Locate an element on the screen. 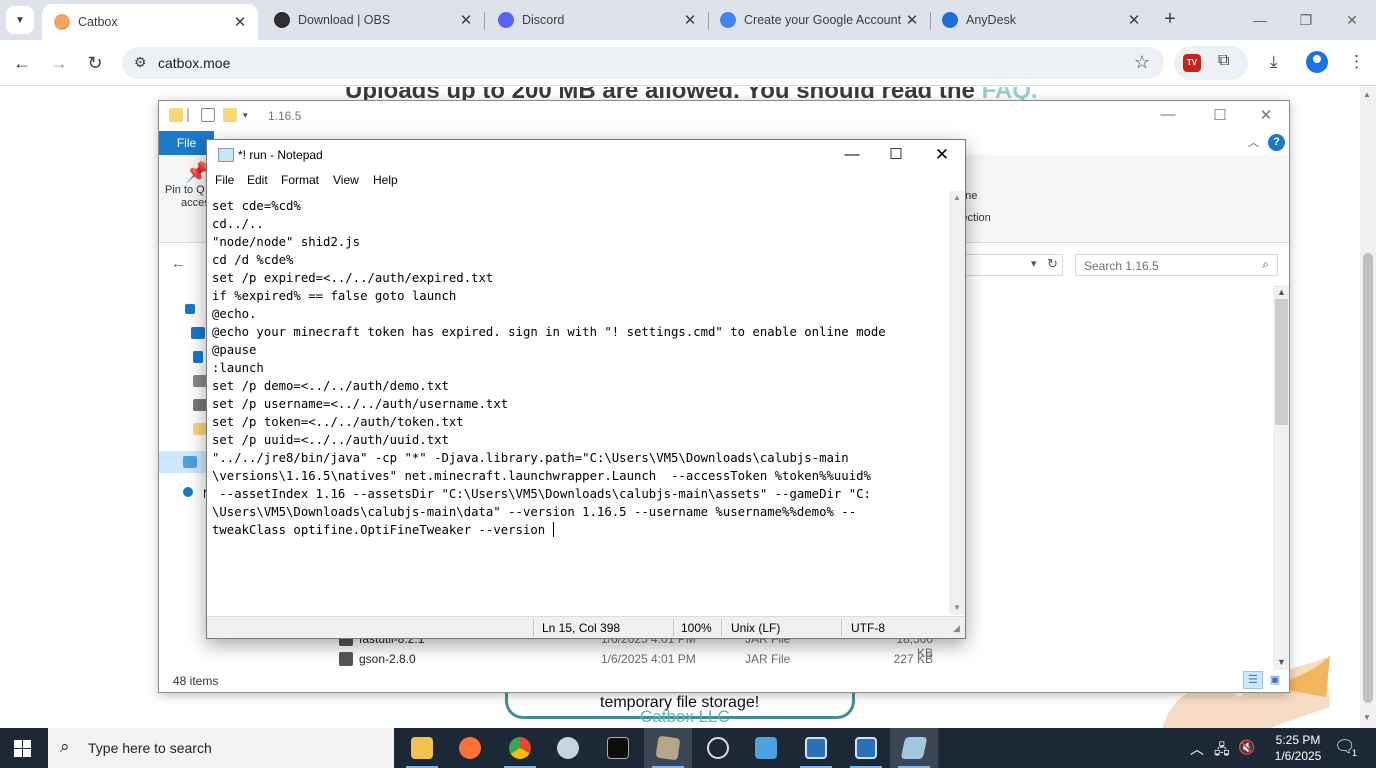 The image size is (1376, 768). reload-button: ↻ is located at coordinates (95, 63).